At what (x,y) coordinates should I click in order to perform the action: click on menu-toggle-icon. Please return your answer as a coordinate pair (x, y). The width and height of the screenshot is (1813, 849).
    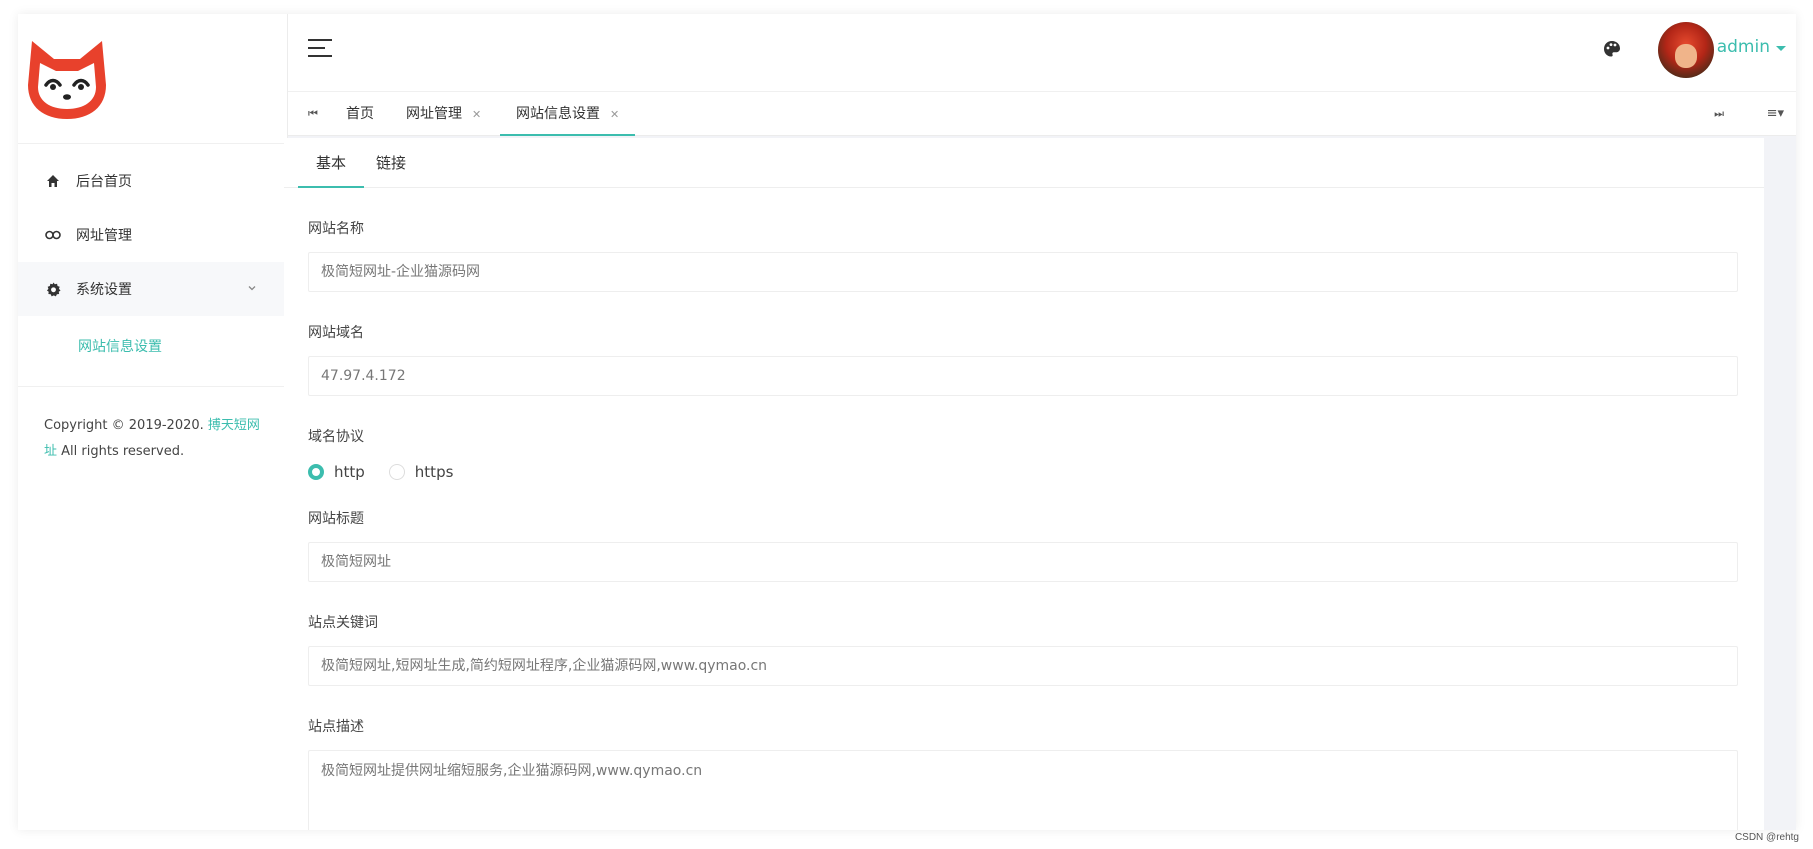
    Looking at the image, I should click on (320, 49).